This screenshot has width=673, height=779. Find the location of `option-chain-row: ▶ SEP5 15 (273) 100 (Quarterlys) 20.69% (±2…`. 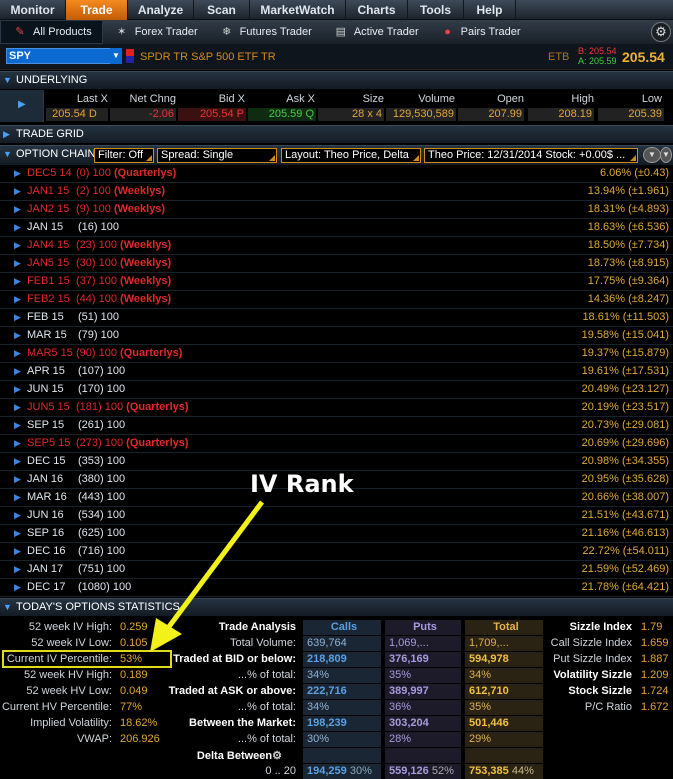

option-chain-row: ▶ SEP5 15 (273) 100 (Quarterlys) 20.69% (±2… is located at coordinates (336, 444).